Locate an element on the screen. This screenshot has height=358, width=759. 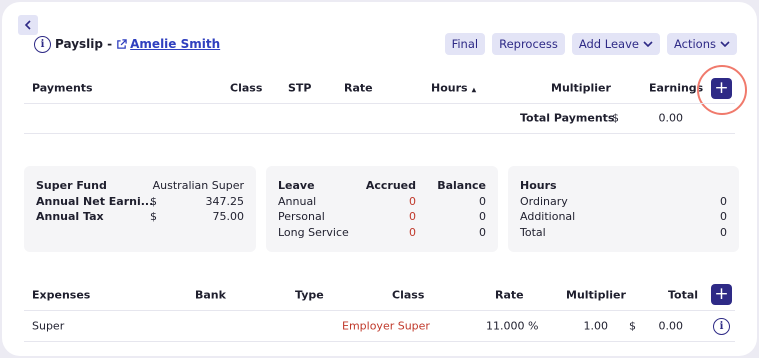
expense-name: Super is located at coordinates (48, 326).